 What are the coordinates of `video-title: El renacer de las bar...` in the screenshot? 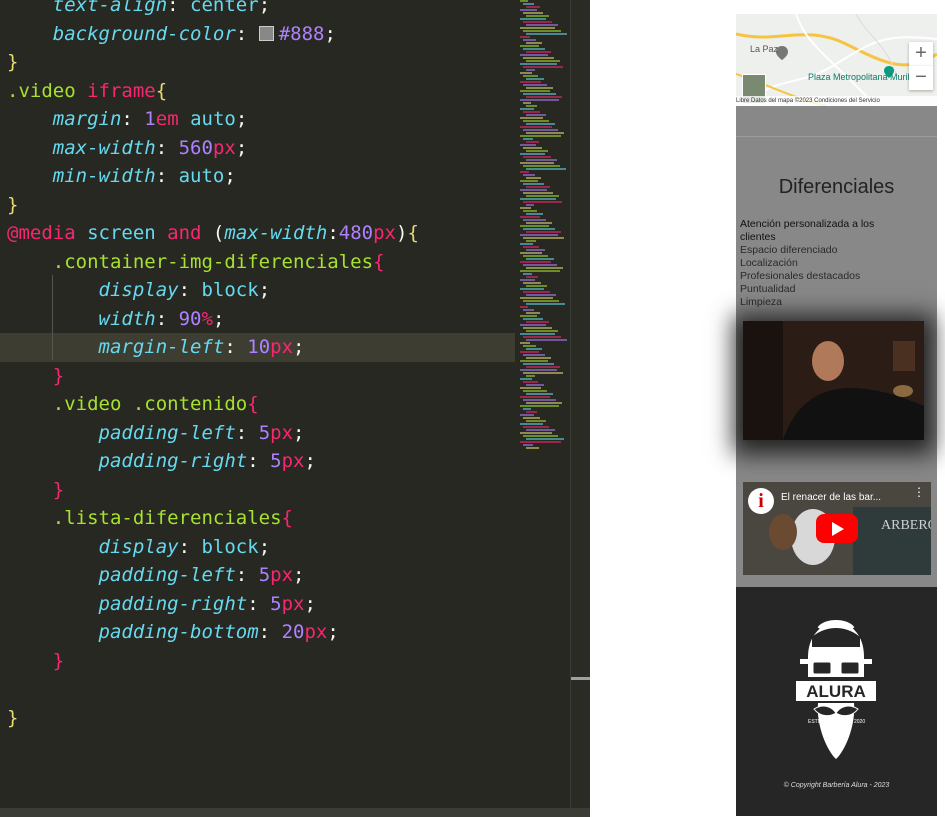 It's located at (831, 497).